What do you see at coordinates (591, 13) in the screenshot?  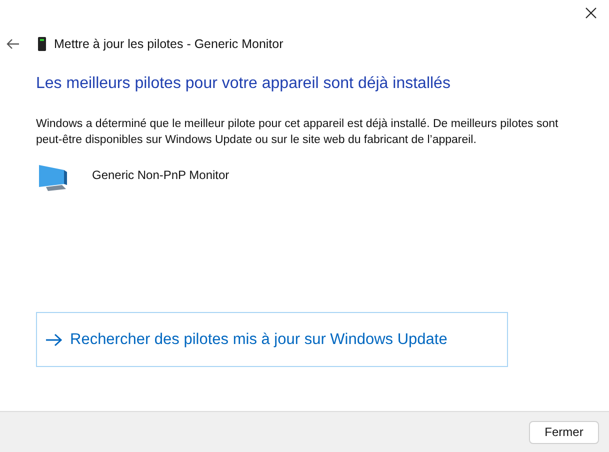 I see `close-icon` at bounding box center [591, 13].